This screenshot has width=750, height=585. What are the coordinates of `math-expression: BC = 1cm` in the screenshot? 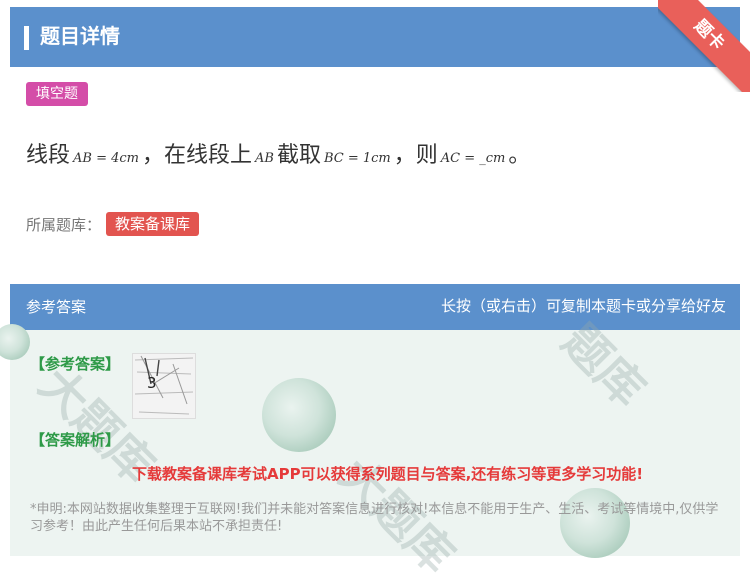 It's located at (357, 158).